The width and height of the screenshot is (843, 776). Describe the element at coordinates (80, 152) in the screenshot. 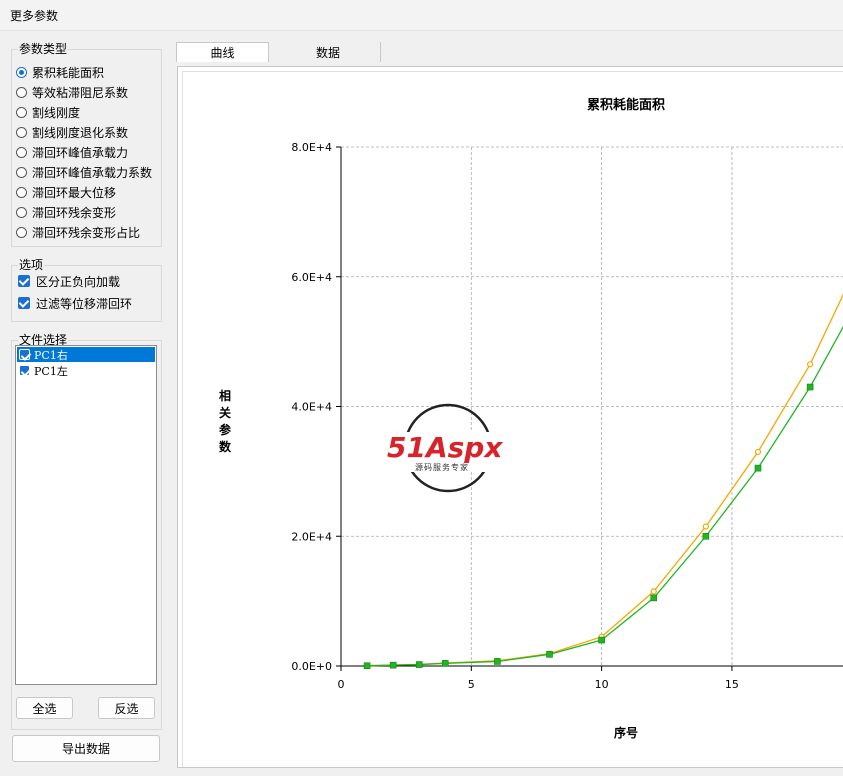

I see `param-option-label: 滞回环峰值承载力` at that location.